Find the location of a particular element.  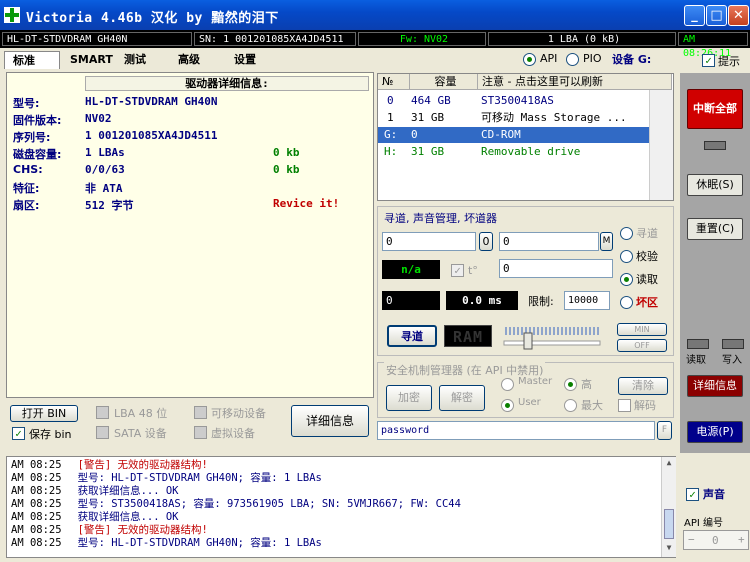

minus-icon: − is located at coordinates (691, 539).